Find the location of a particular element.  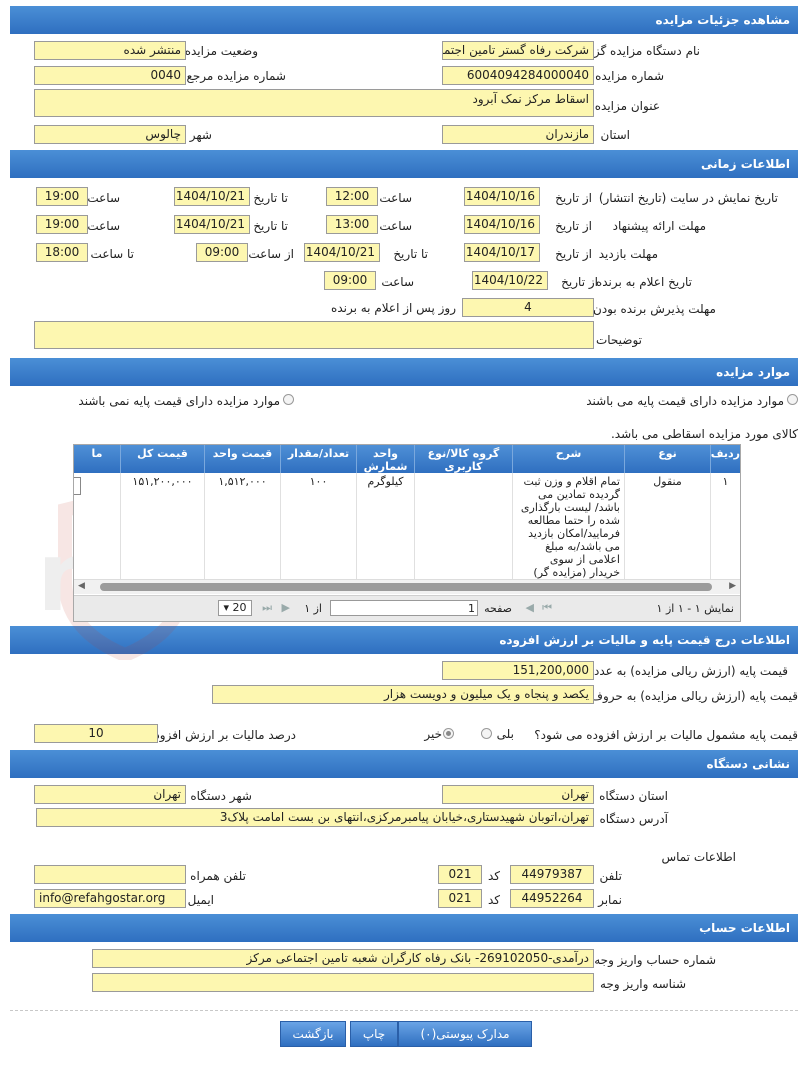

r2-from-time: 13:00 is located at coordinates (352, 224).